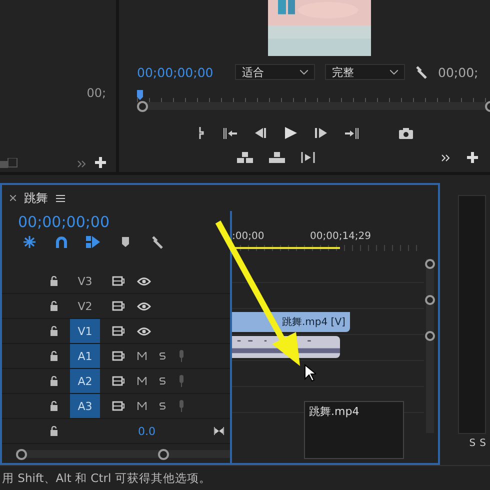 Image resolution: width=490 pixels, height=490 pixels. Describe the element at coordinates (313, 106) in the screenshot. I see `zoom-scrollbar` at that location.